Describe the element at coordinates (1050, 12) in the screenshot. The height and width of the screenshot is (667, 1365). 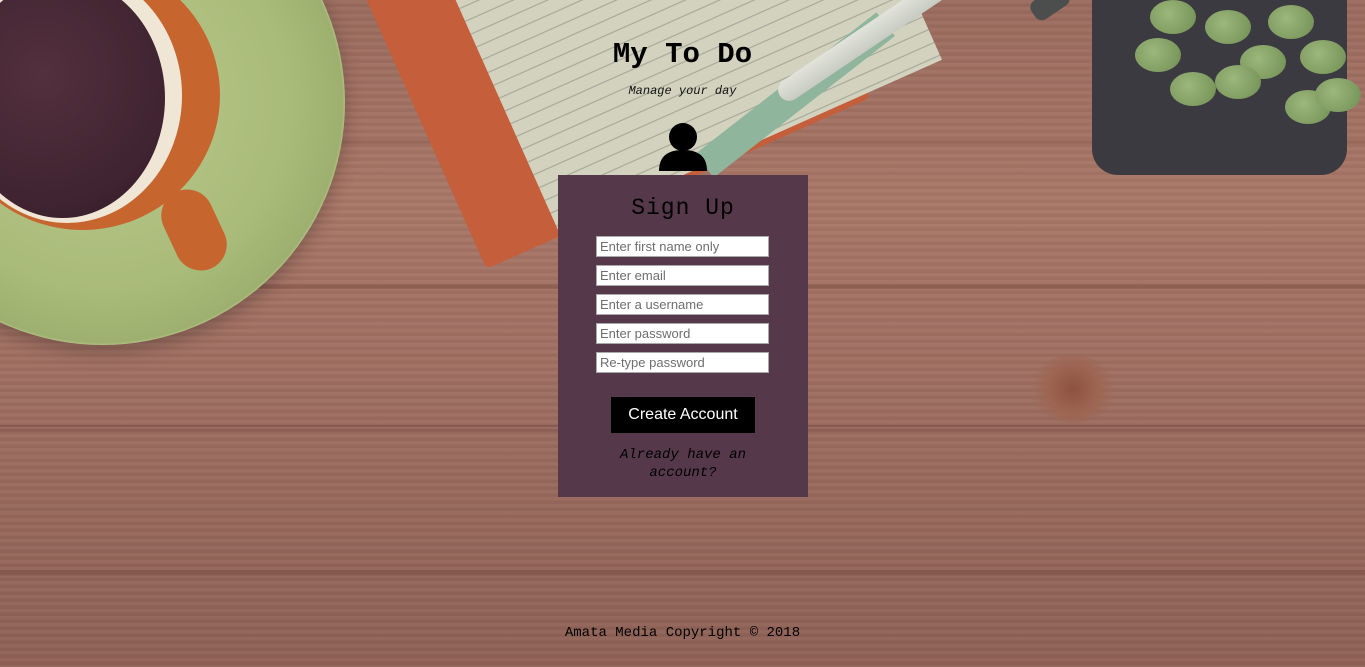
I see `pen-tip` at that location.